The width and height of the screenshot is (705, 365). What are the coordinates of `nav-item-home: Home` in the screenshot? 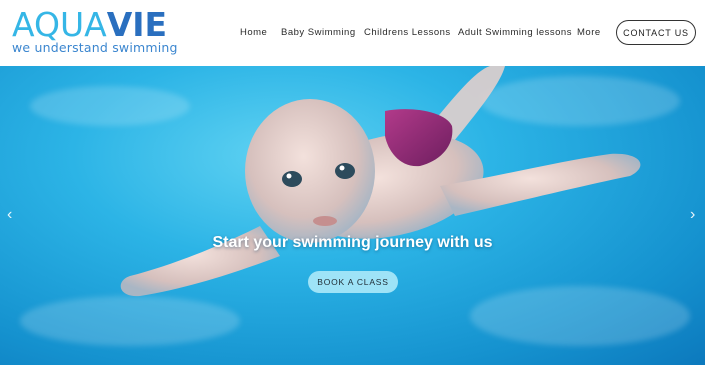 It's located at (253, 32).